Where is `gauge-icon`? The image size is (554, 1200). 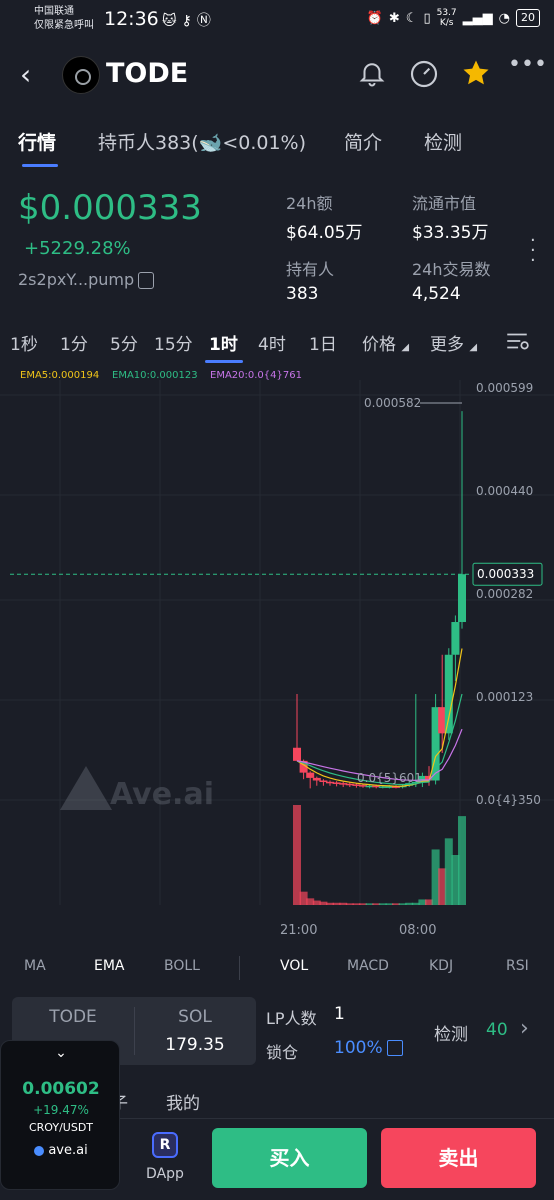 gauge-icon is located at coordinates (424, 74).